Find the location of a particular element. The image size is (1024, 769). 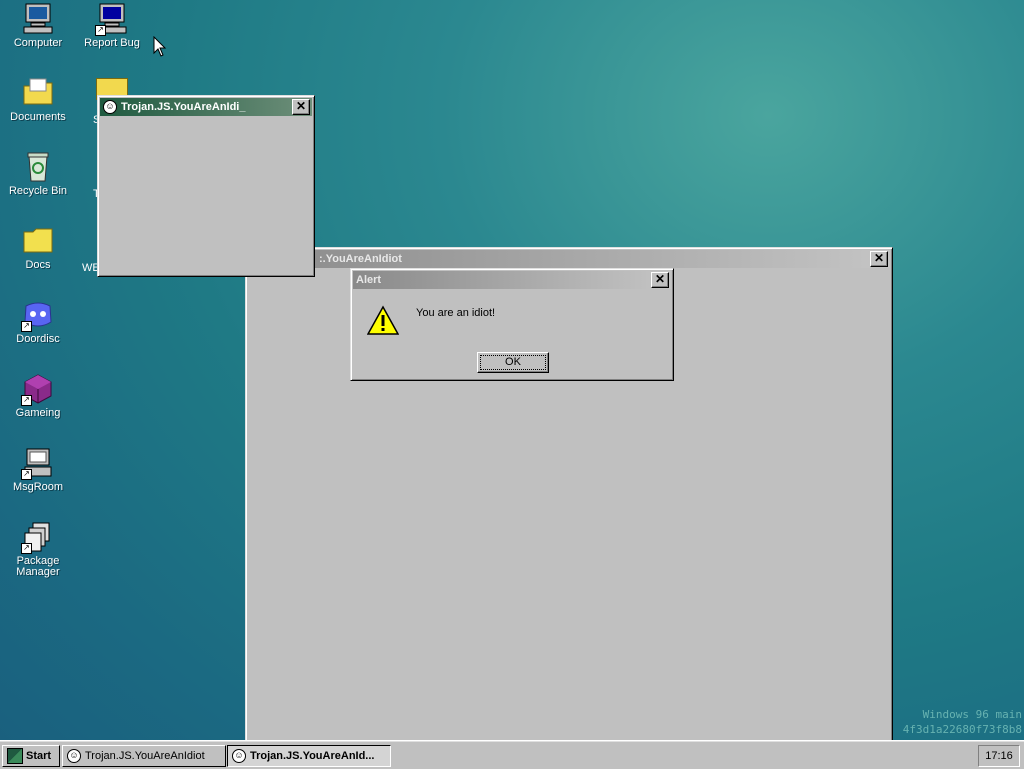

desktop-icon-label: Recycle Bin is located at coordinates (38, 191).